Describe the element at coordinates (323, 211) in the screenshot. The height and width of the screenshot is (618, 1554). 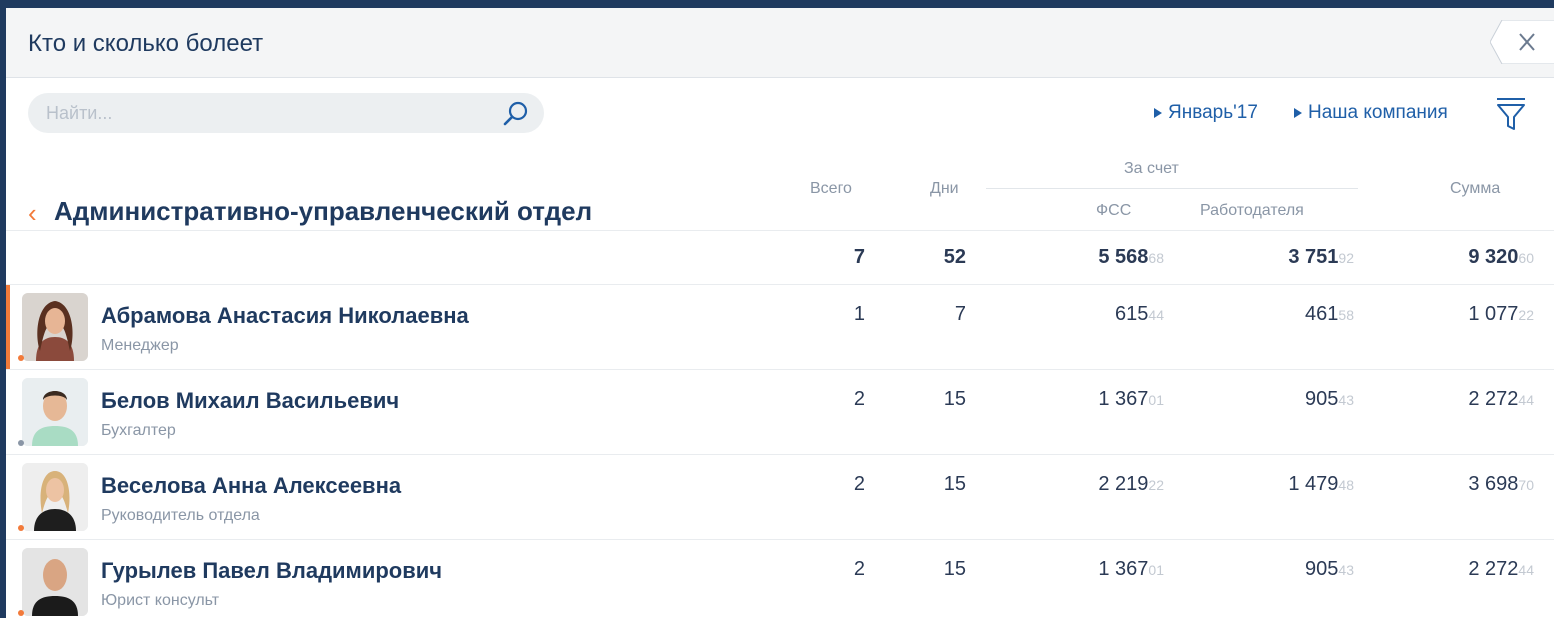
I see `department-title: Административно-управленческий отдел` at that location.